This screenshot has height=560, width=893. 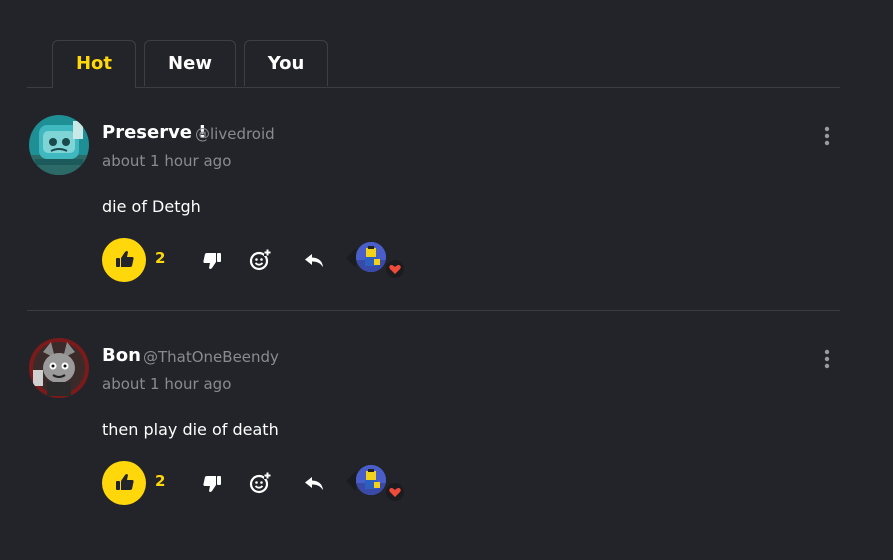 What do you see at coordinates (190, 429) in the screenshot?
I see `comment-text: then play die of death` at bounding box center [190, 429].